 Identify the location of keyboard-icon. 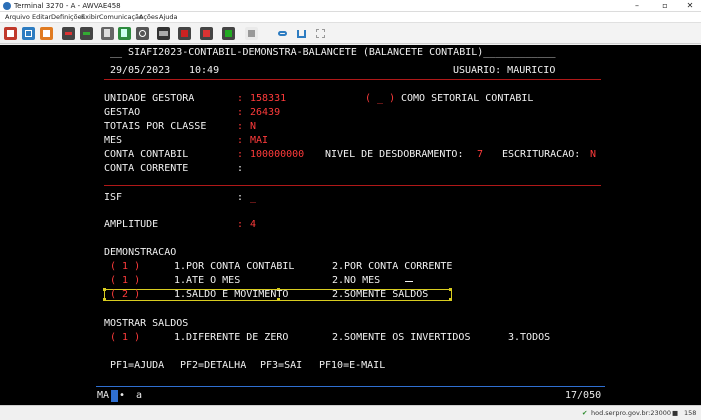
(163, 33).